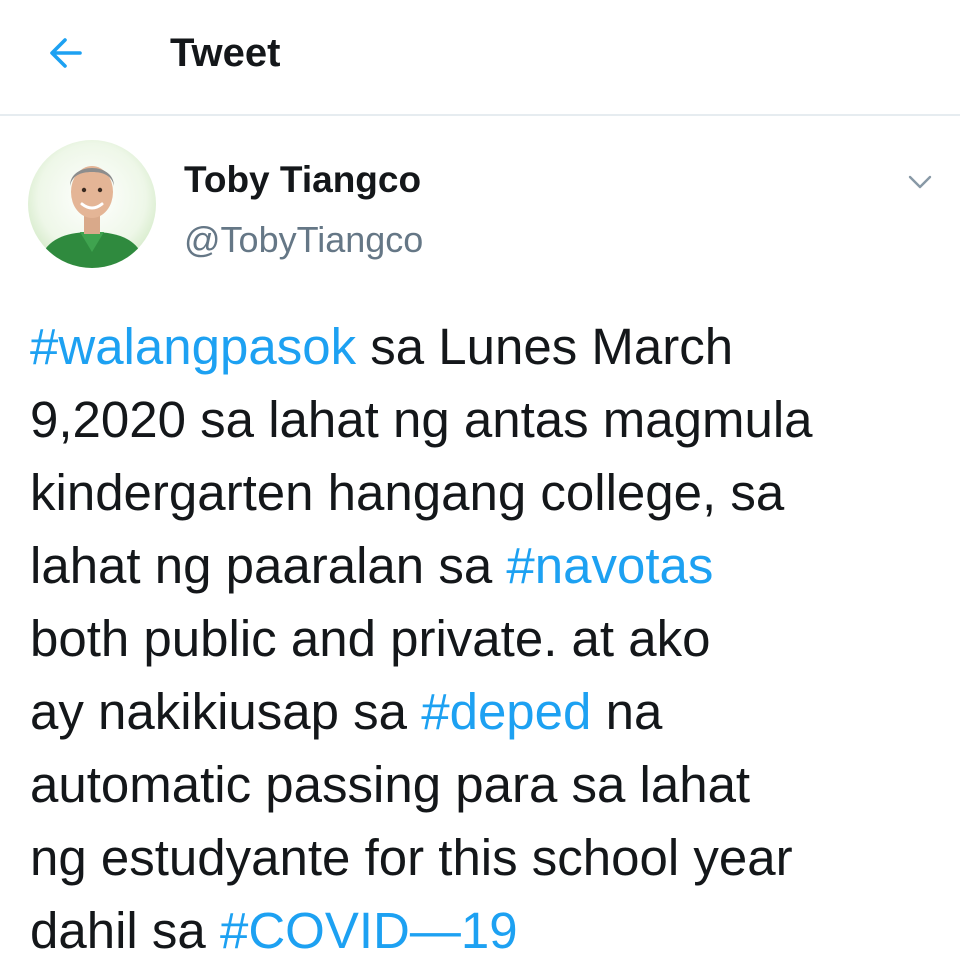 This screenshot has height=960, width=960. Describe the element at coordinates (506, 711) in the screenshot. I see `hashtag-link: #deped` at that location.